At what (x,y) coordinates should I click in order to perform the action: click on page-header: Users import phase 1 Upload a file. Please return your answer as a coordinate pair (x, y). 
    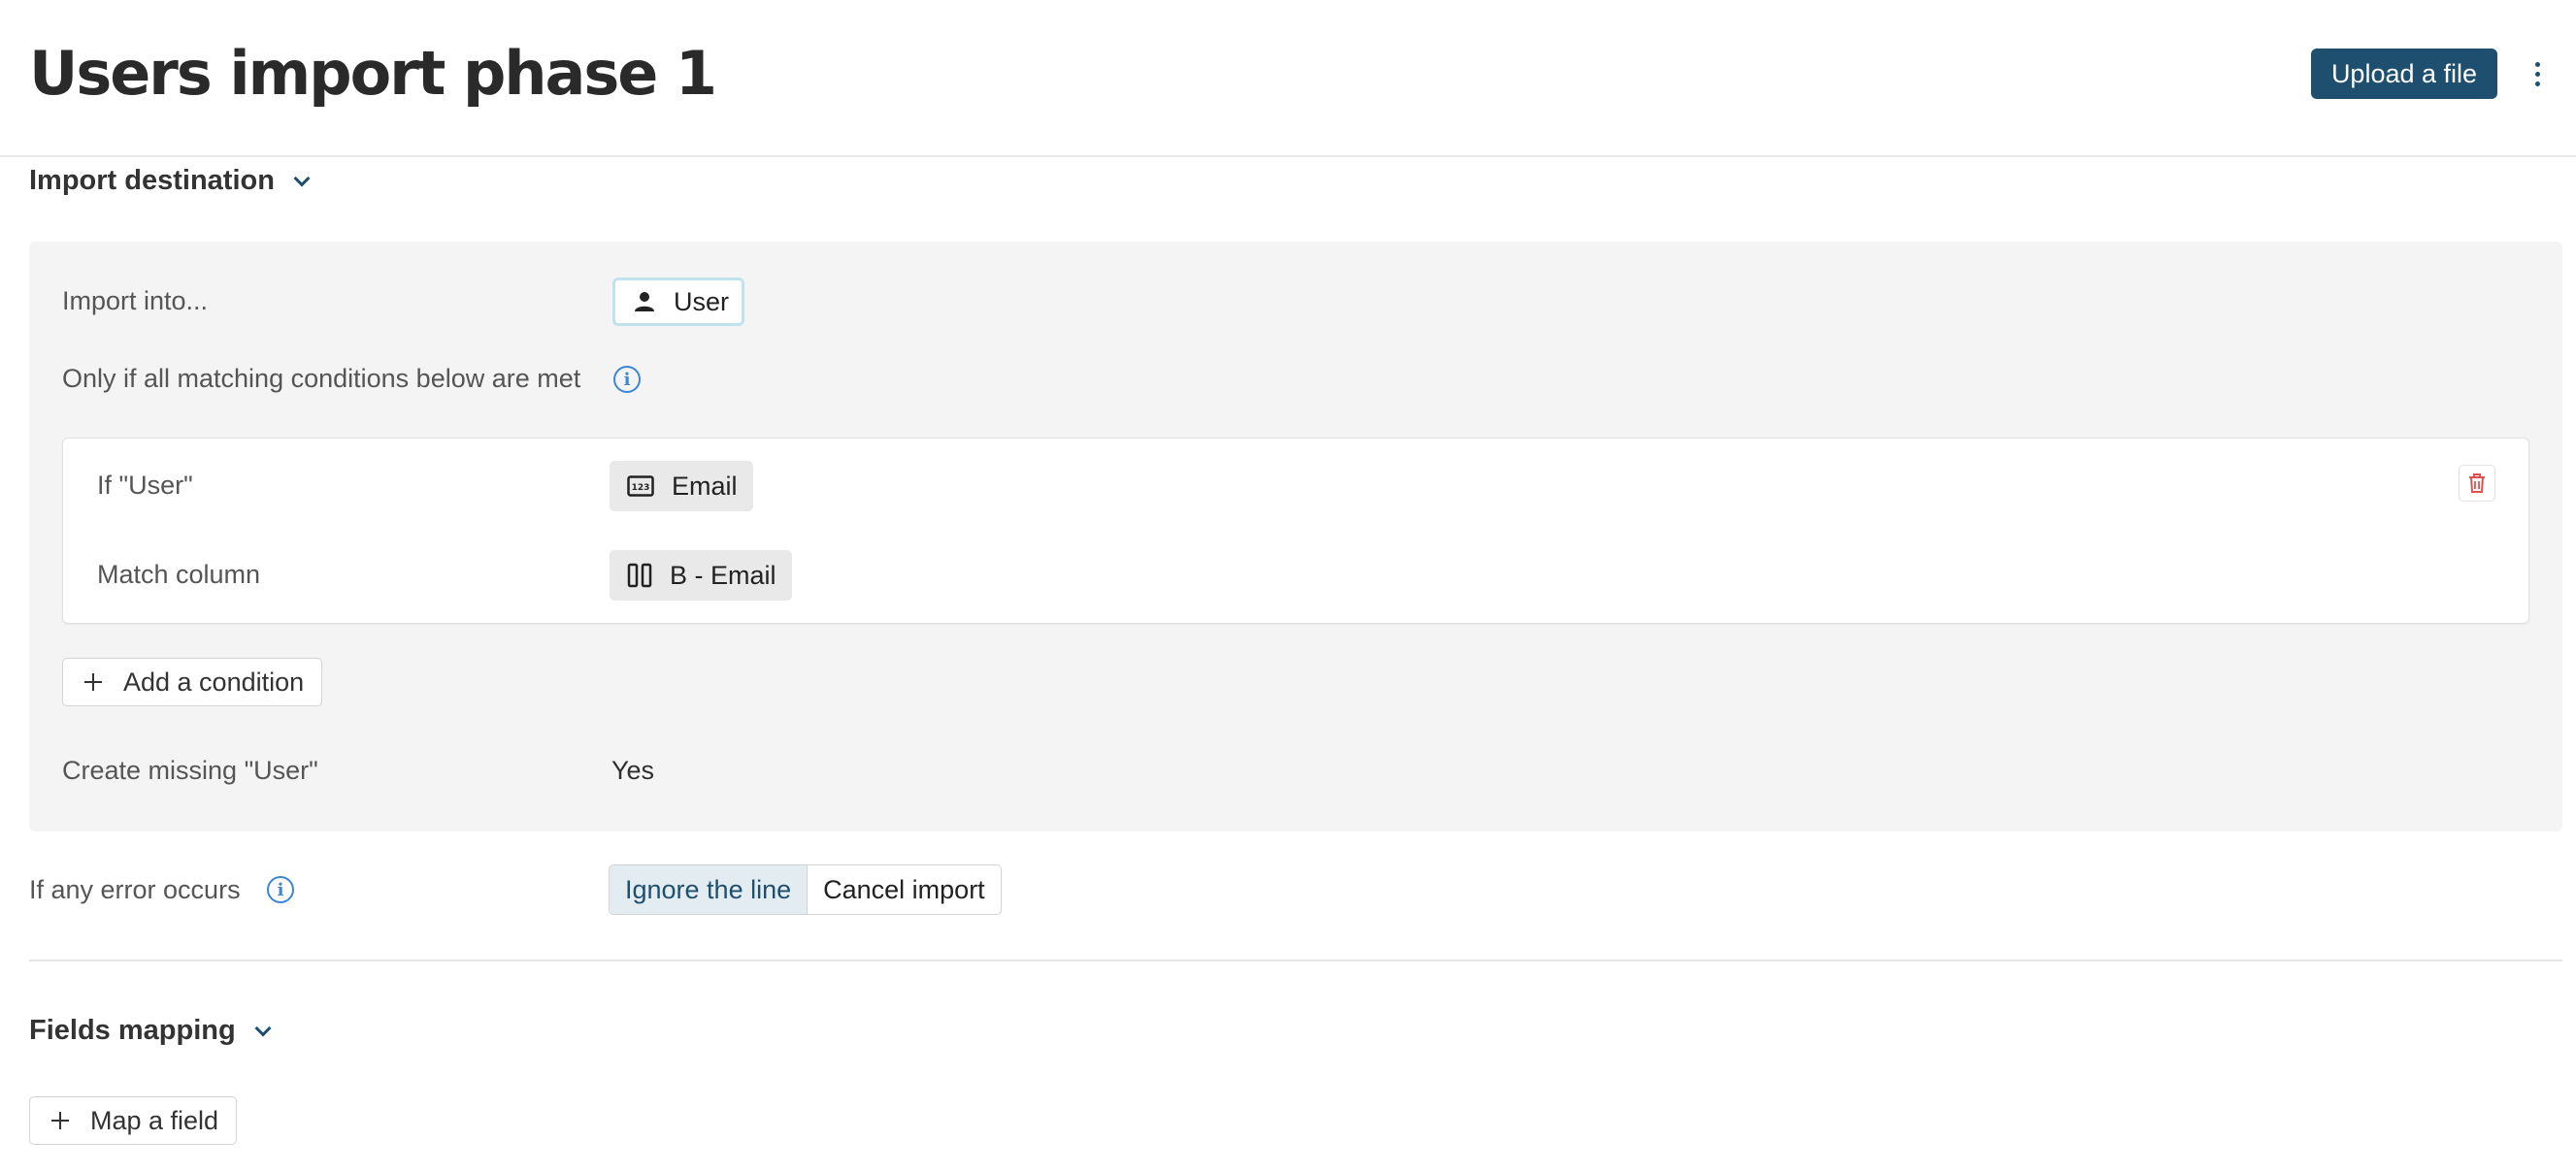
    Looking at the image, I should click on (1288, 78).